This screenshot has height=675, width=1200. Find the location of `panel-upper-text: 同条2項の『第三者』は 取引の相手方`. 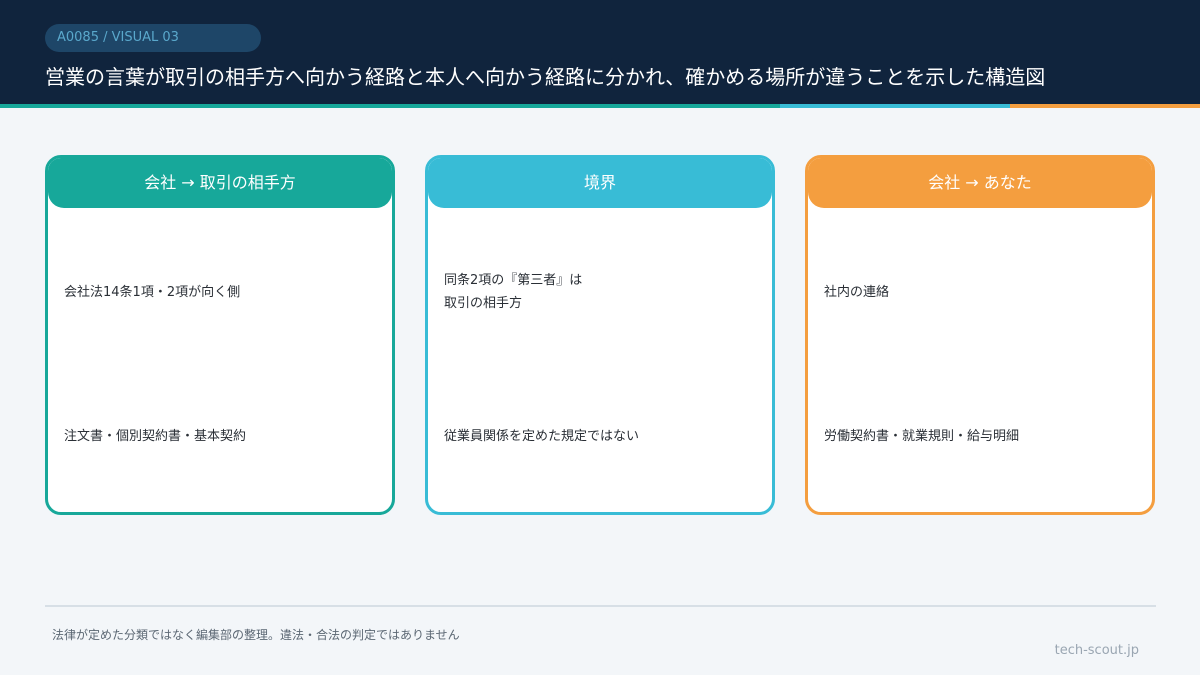

panel-upper-text: 同条2項の『第三者』は 取引の相手方 is located at coordinates (600, 292).